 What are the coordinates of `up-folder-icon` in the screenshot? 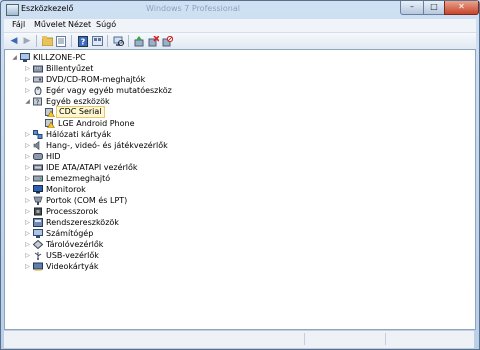 It's located at (47, 41).